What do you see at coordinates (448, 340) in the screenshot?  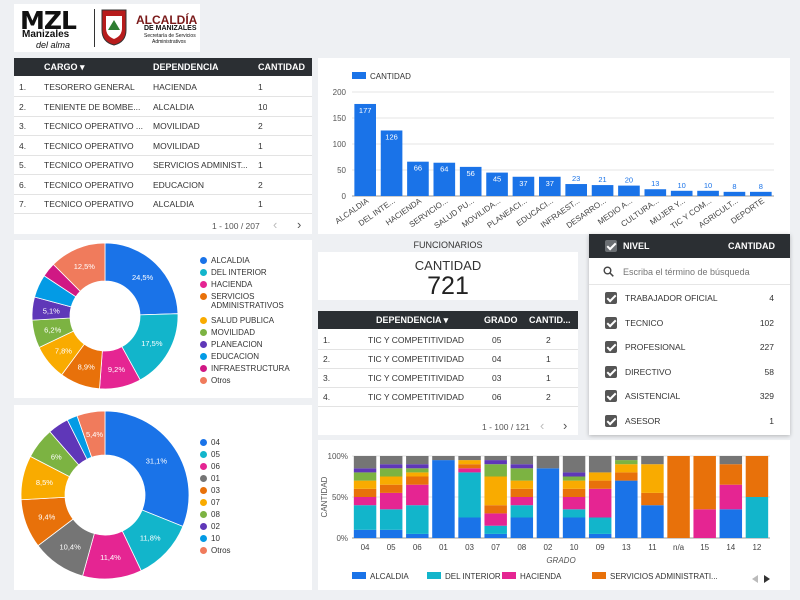 I see `table-row: 1. TIC Y COMPETITIVIDAD 05 2` at bounding box center [448, 340].